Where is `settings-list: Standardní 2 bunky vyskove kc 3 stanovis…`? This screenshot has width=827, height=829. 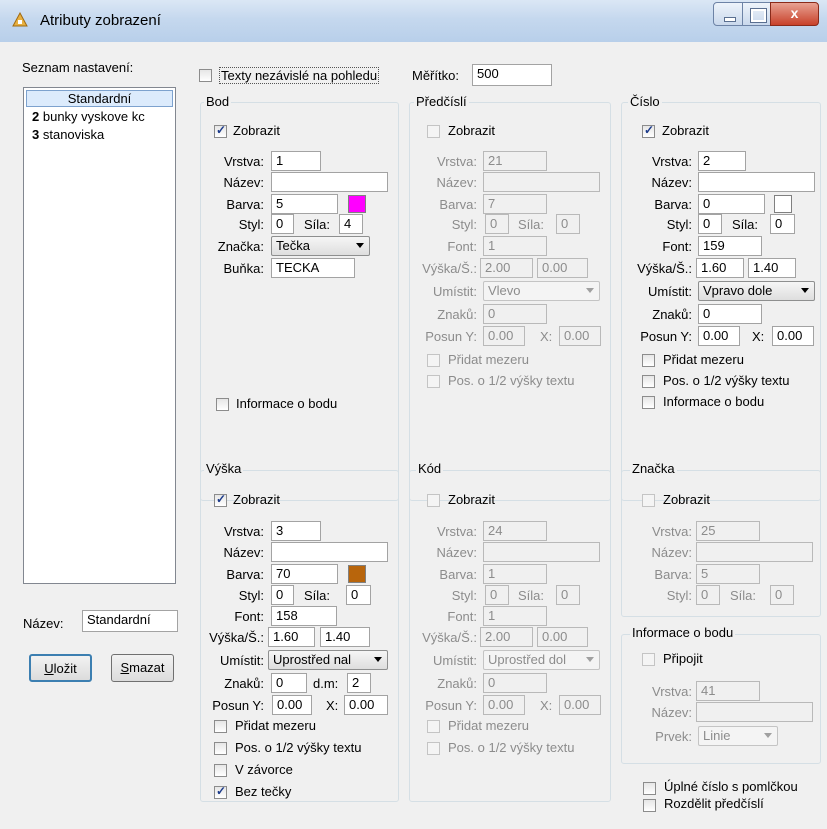 settings-list: Standardní 2 bunky vyskove kc 3 stanovis… is located at coordinates (99, 335).